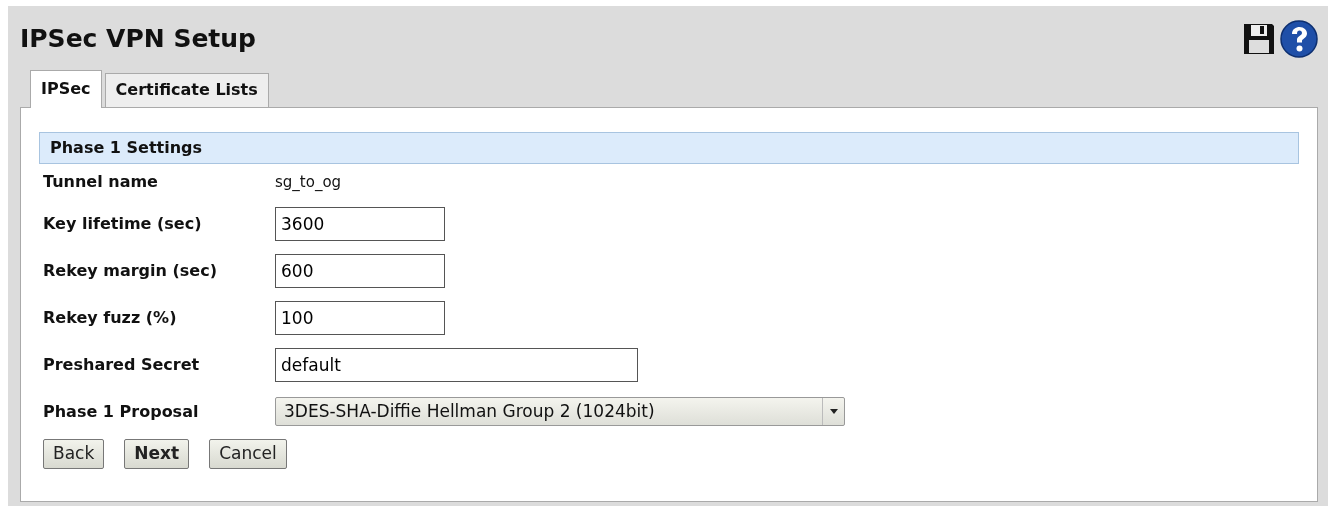  I want to click on form-button: Back, so click(74, 454).